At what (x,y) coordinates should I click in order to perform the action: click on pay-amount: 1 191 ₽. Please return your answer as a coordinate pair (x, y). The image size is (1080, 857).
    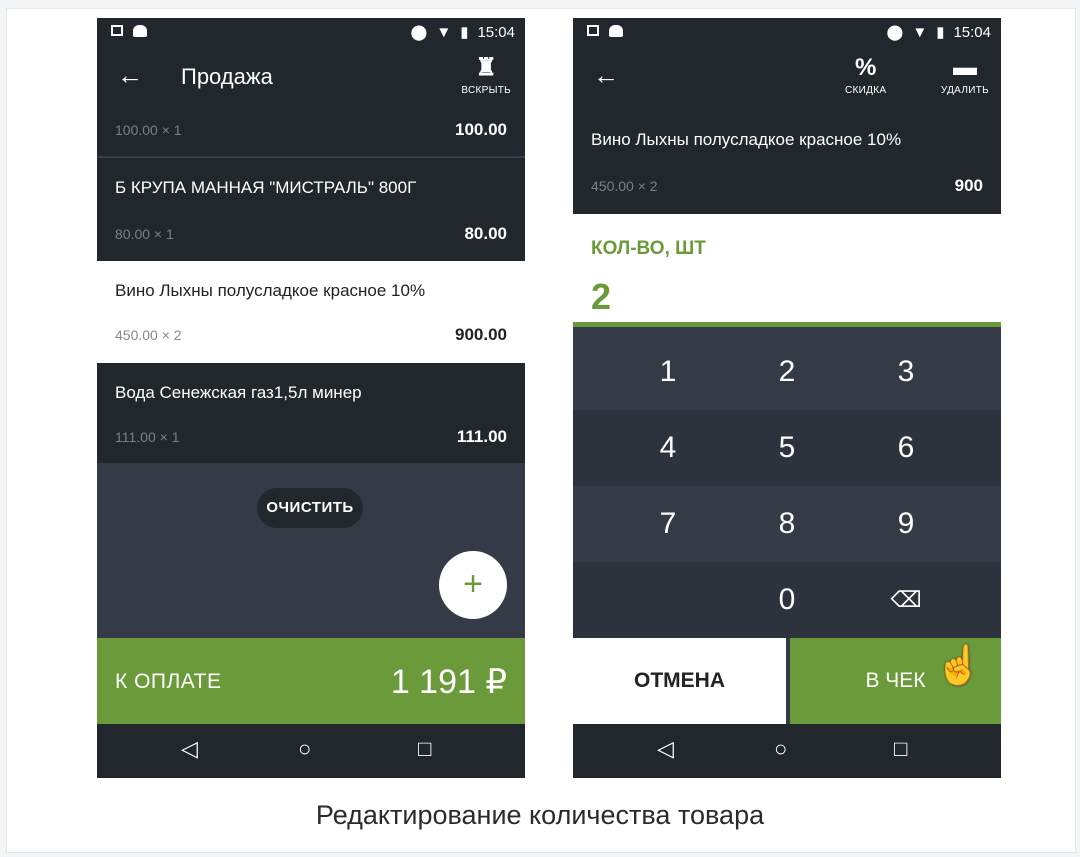
    Looking at the image, I should click on (448, 682).